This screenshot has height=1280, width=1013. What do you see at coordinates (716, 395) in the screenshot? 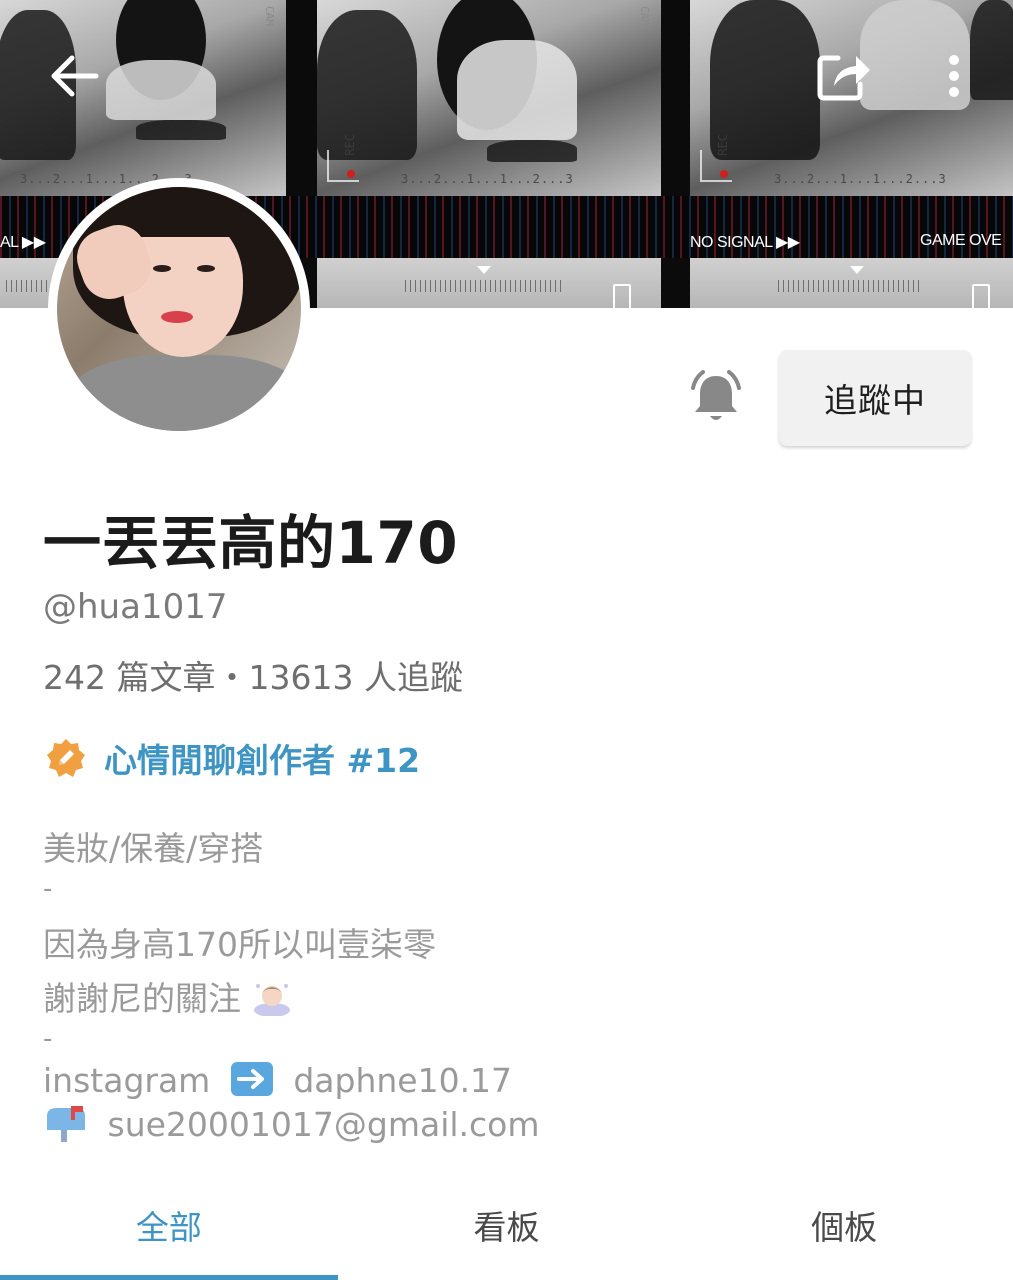
I see `bell-icon` at bounding box center [716, 395].